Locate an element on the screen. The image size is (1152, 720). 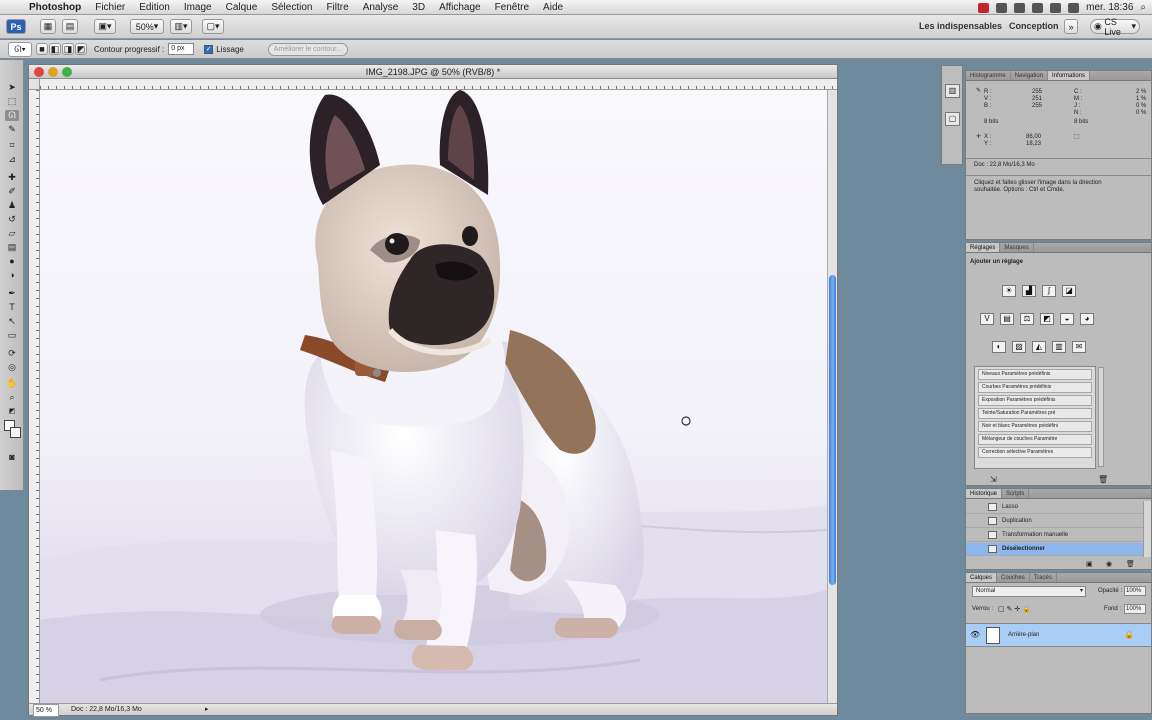
status-volume-icon is located at coordinates (1056, 7).